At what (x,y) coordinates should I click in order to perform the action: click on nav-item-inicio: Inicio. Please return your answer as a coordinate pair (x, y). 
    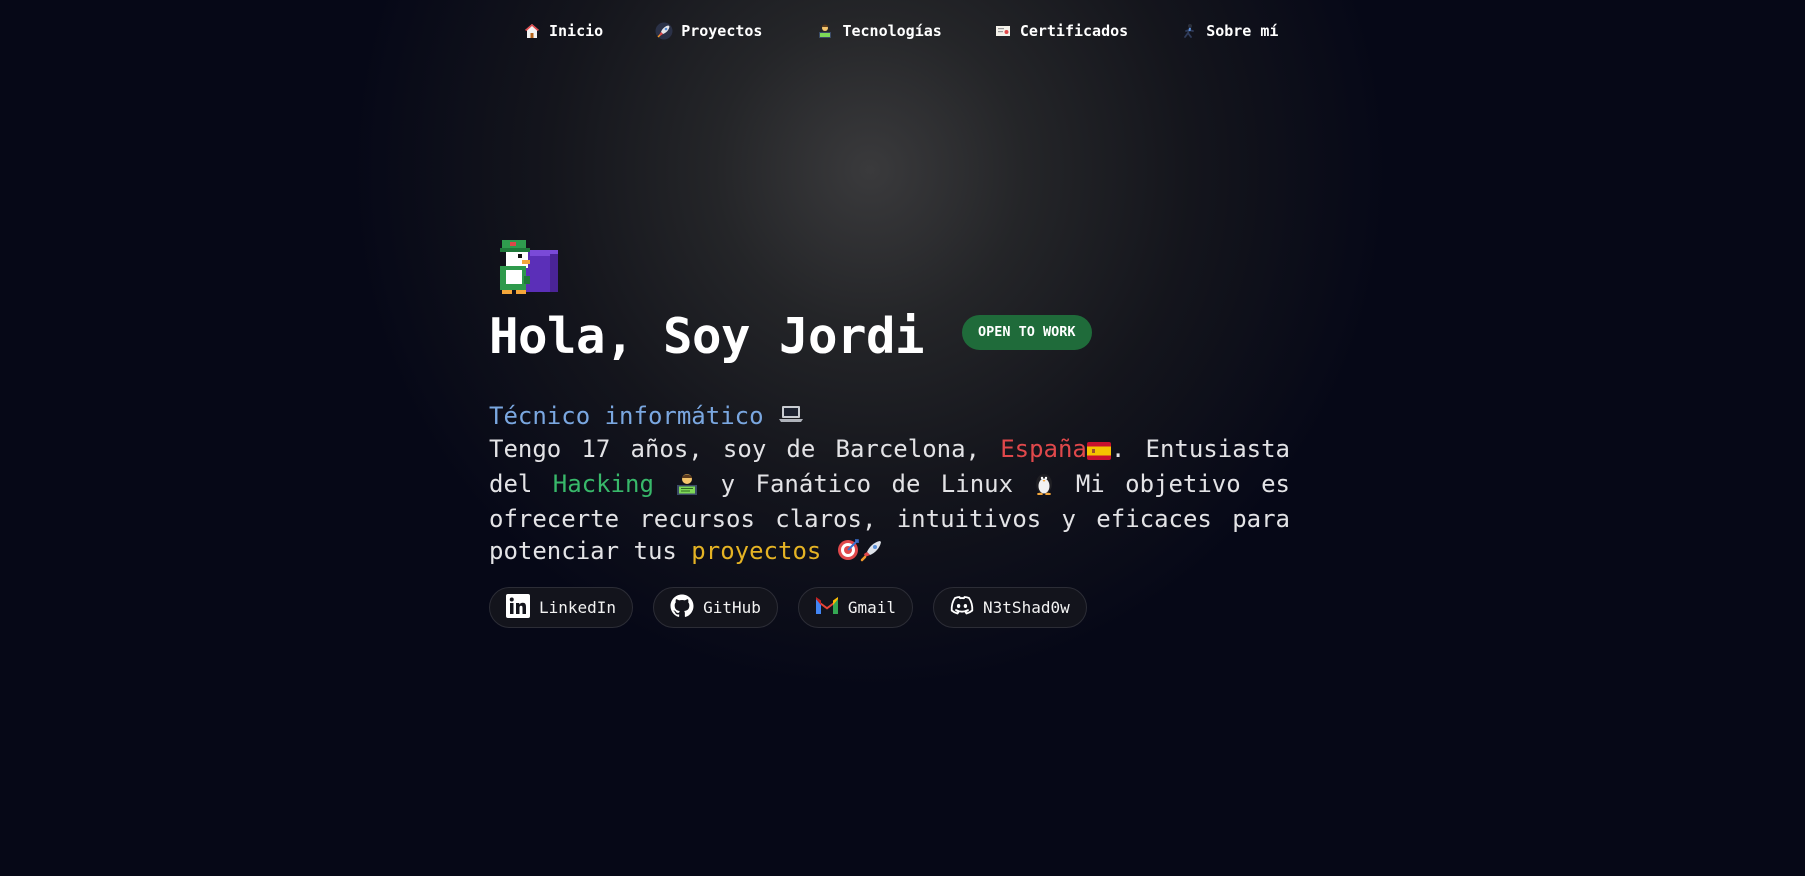
    Looking at the image, I should click on (563, 31).